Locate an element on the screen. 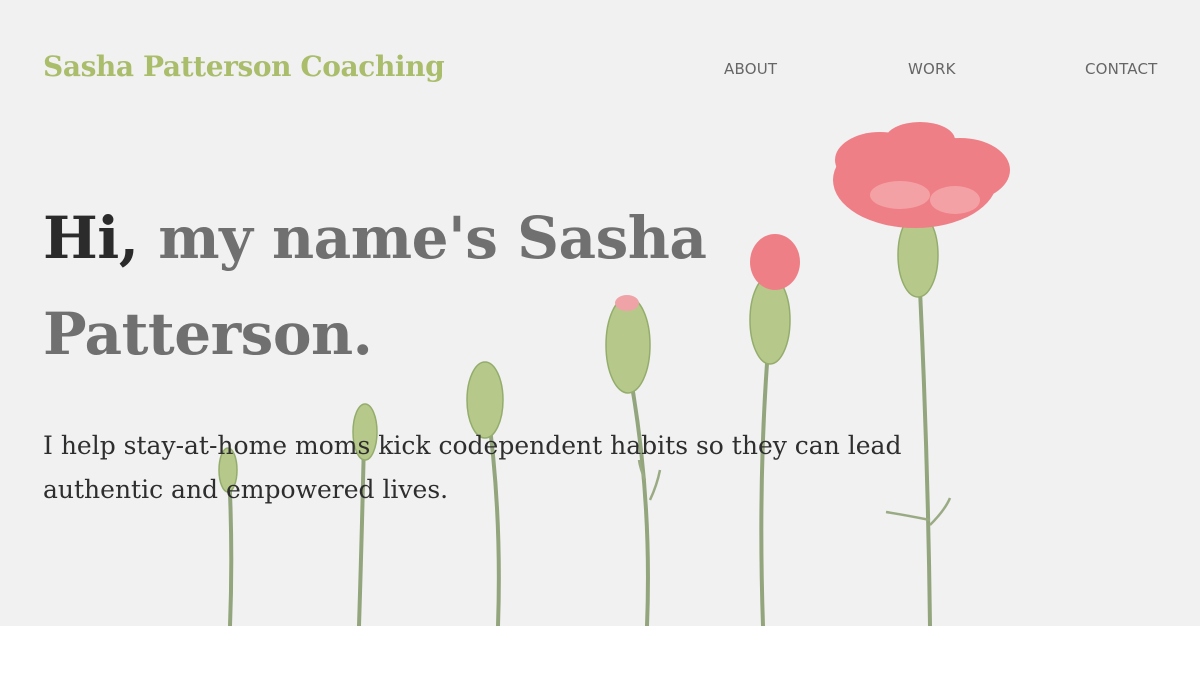 This screenshot has height=685, width=1200. headline-name: my name's Sasha Patterson. is located at coordinates (375, 286).